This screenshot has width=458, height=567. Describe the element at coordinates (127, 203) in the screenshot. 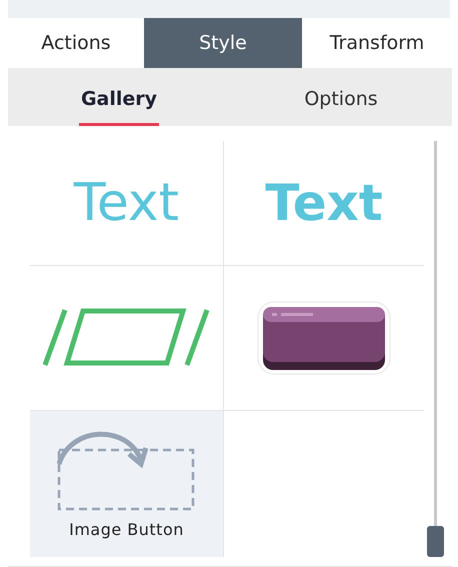

I see `text-preview: Text` at that location.